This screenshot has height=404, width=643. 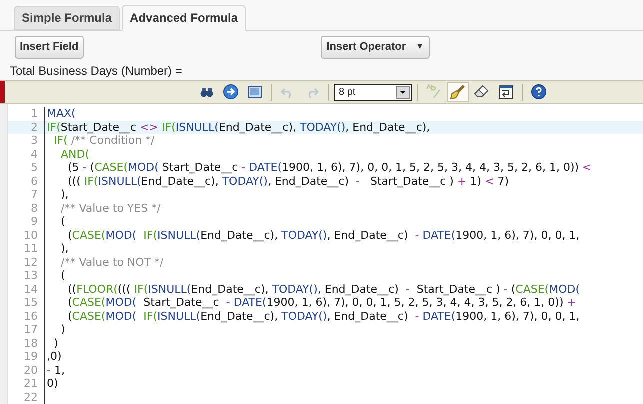 What do you see at coordinates (375, 47) in the screenshot?
I see `dropdown-button: Insert Operator ▼` at bounding box center [375, 47].